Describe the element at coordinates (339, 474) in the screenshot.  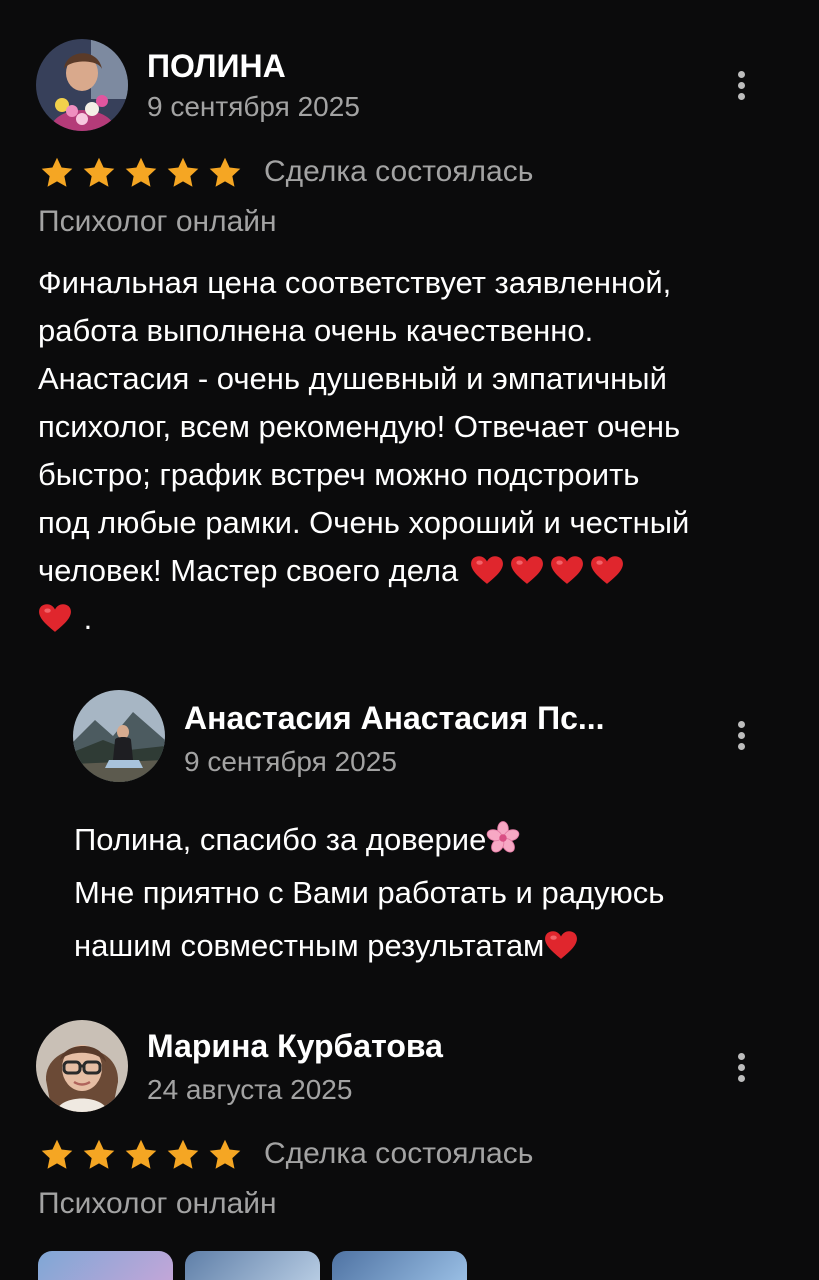
I see `review-text-line: быстро; график встреч можно подстроить` at that location.